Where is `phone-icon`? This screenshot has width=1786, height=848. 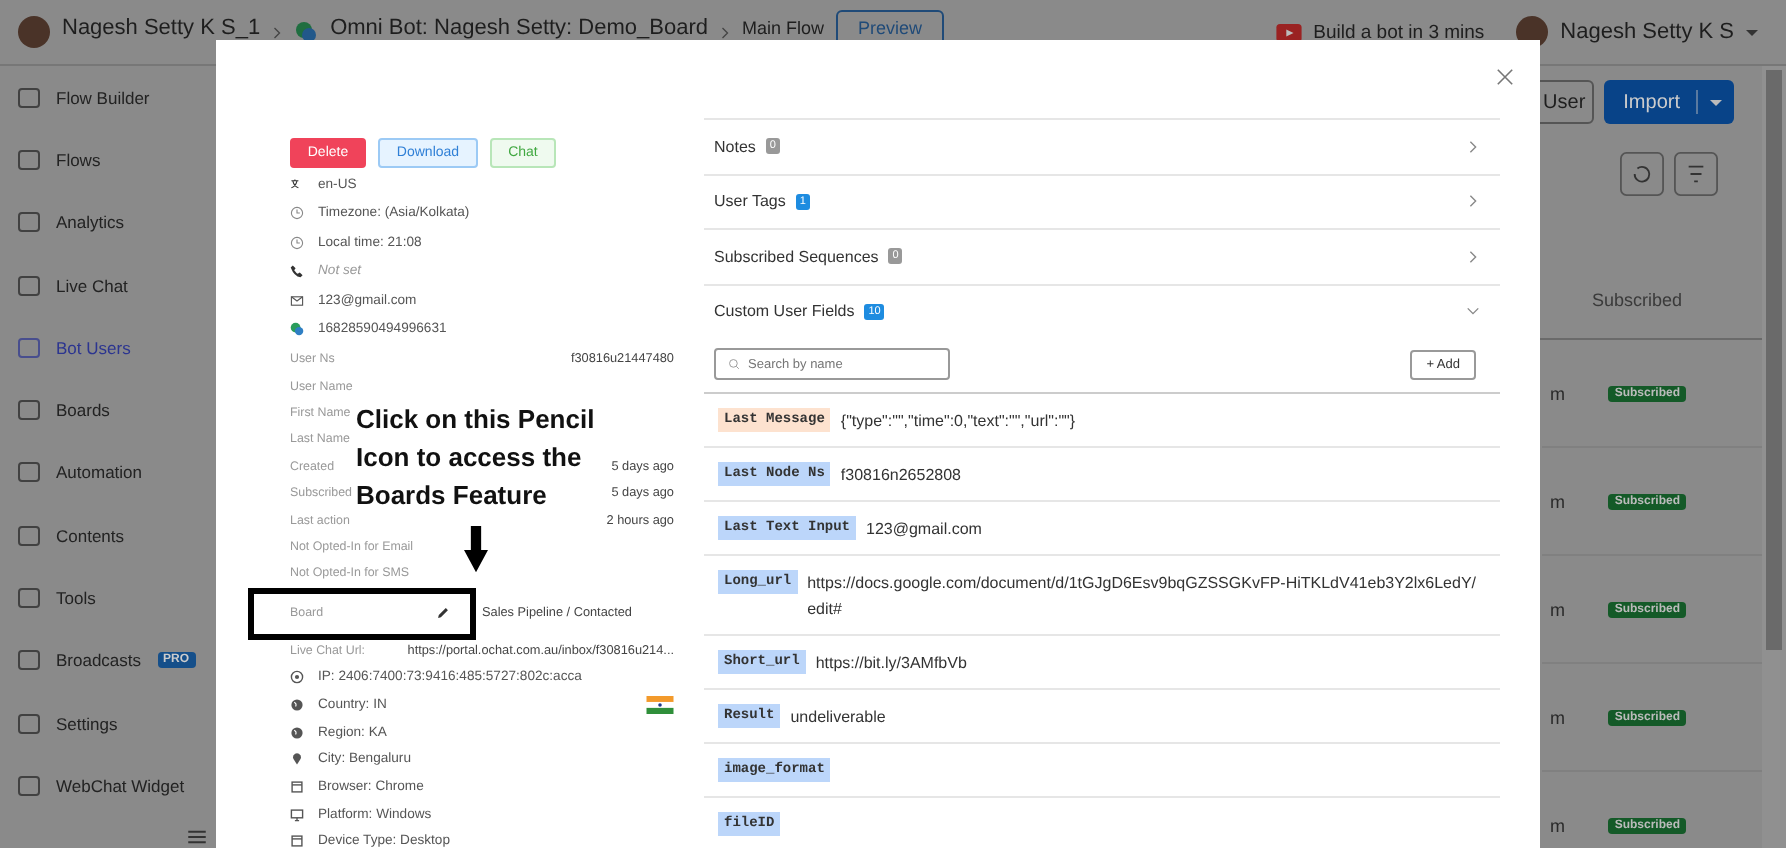
phone-icon is located at coordinates (297, 271).